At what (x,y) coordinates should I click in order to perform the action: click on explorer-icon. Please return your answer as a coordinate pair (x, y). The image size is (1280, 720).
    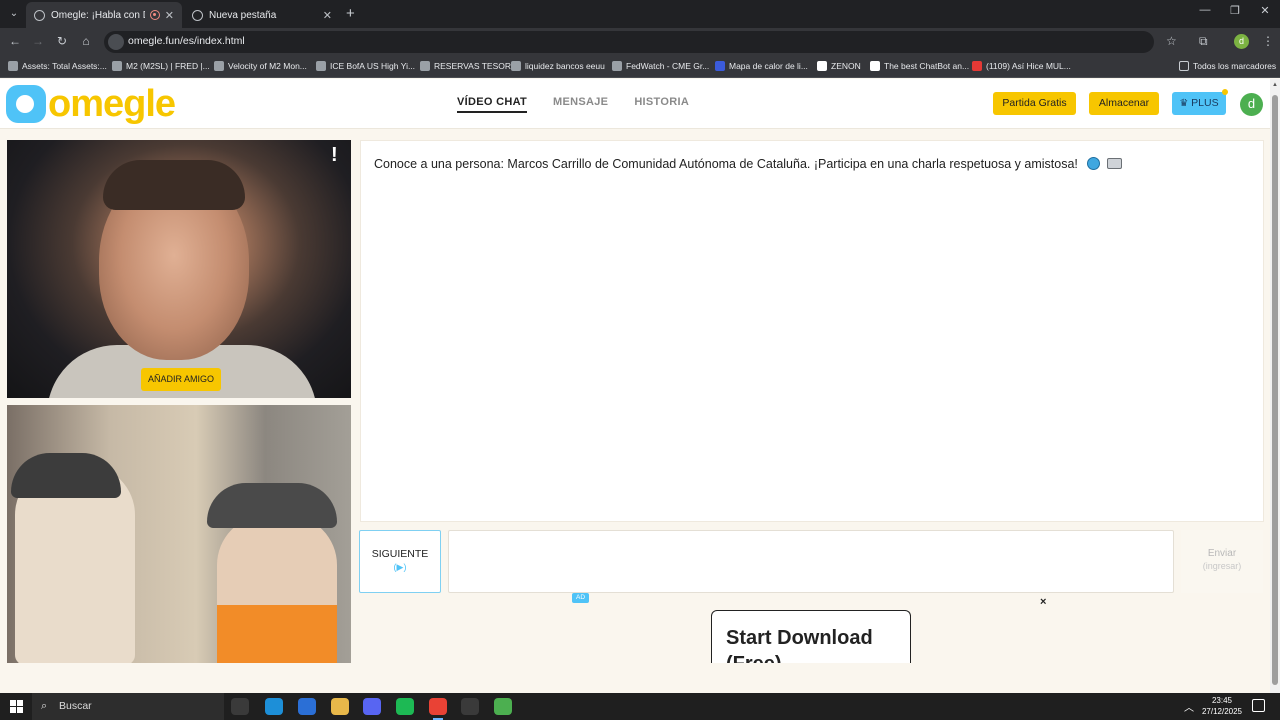
    Looking at the image, I should click on (340, 706).